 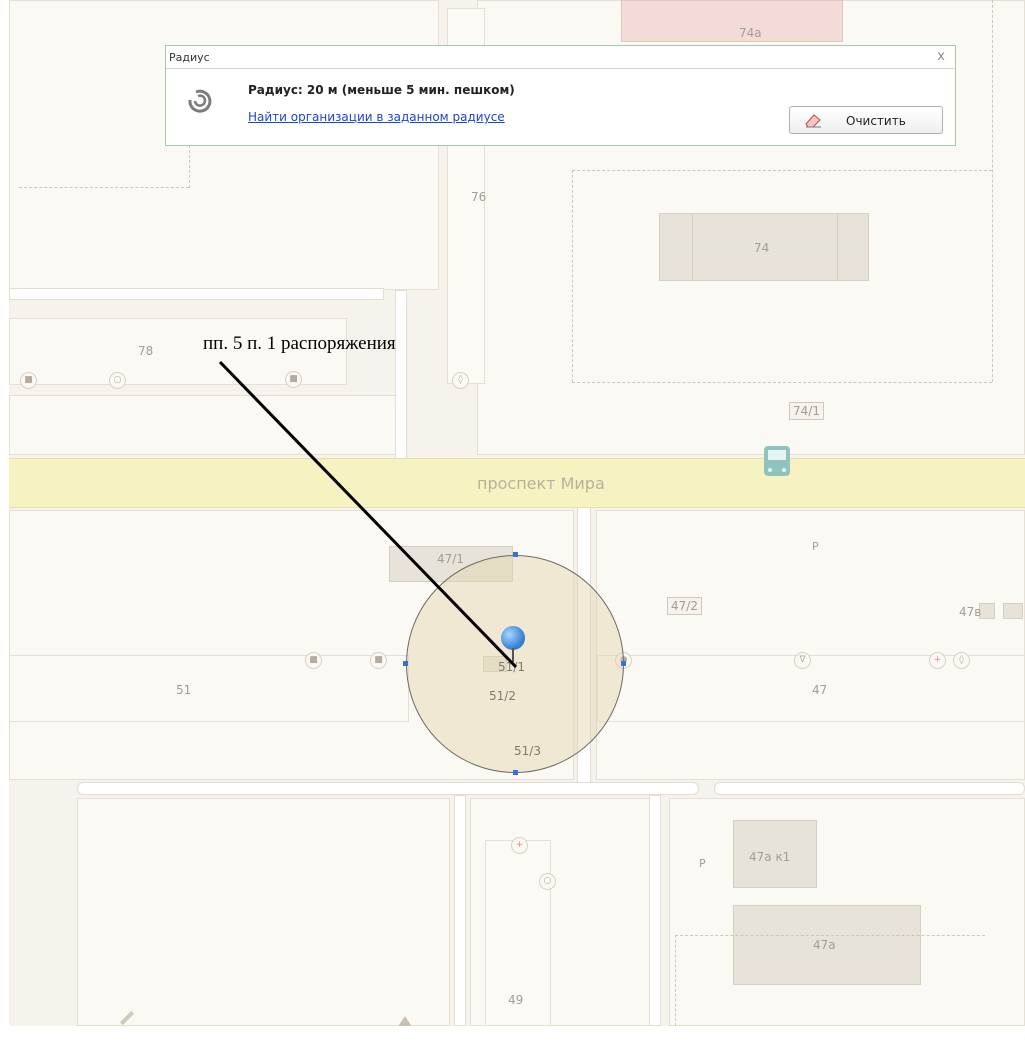 I want to click on label-74-1: 74/1, so click(x=806, y=411).